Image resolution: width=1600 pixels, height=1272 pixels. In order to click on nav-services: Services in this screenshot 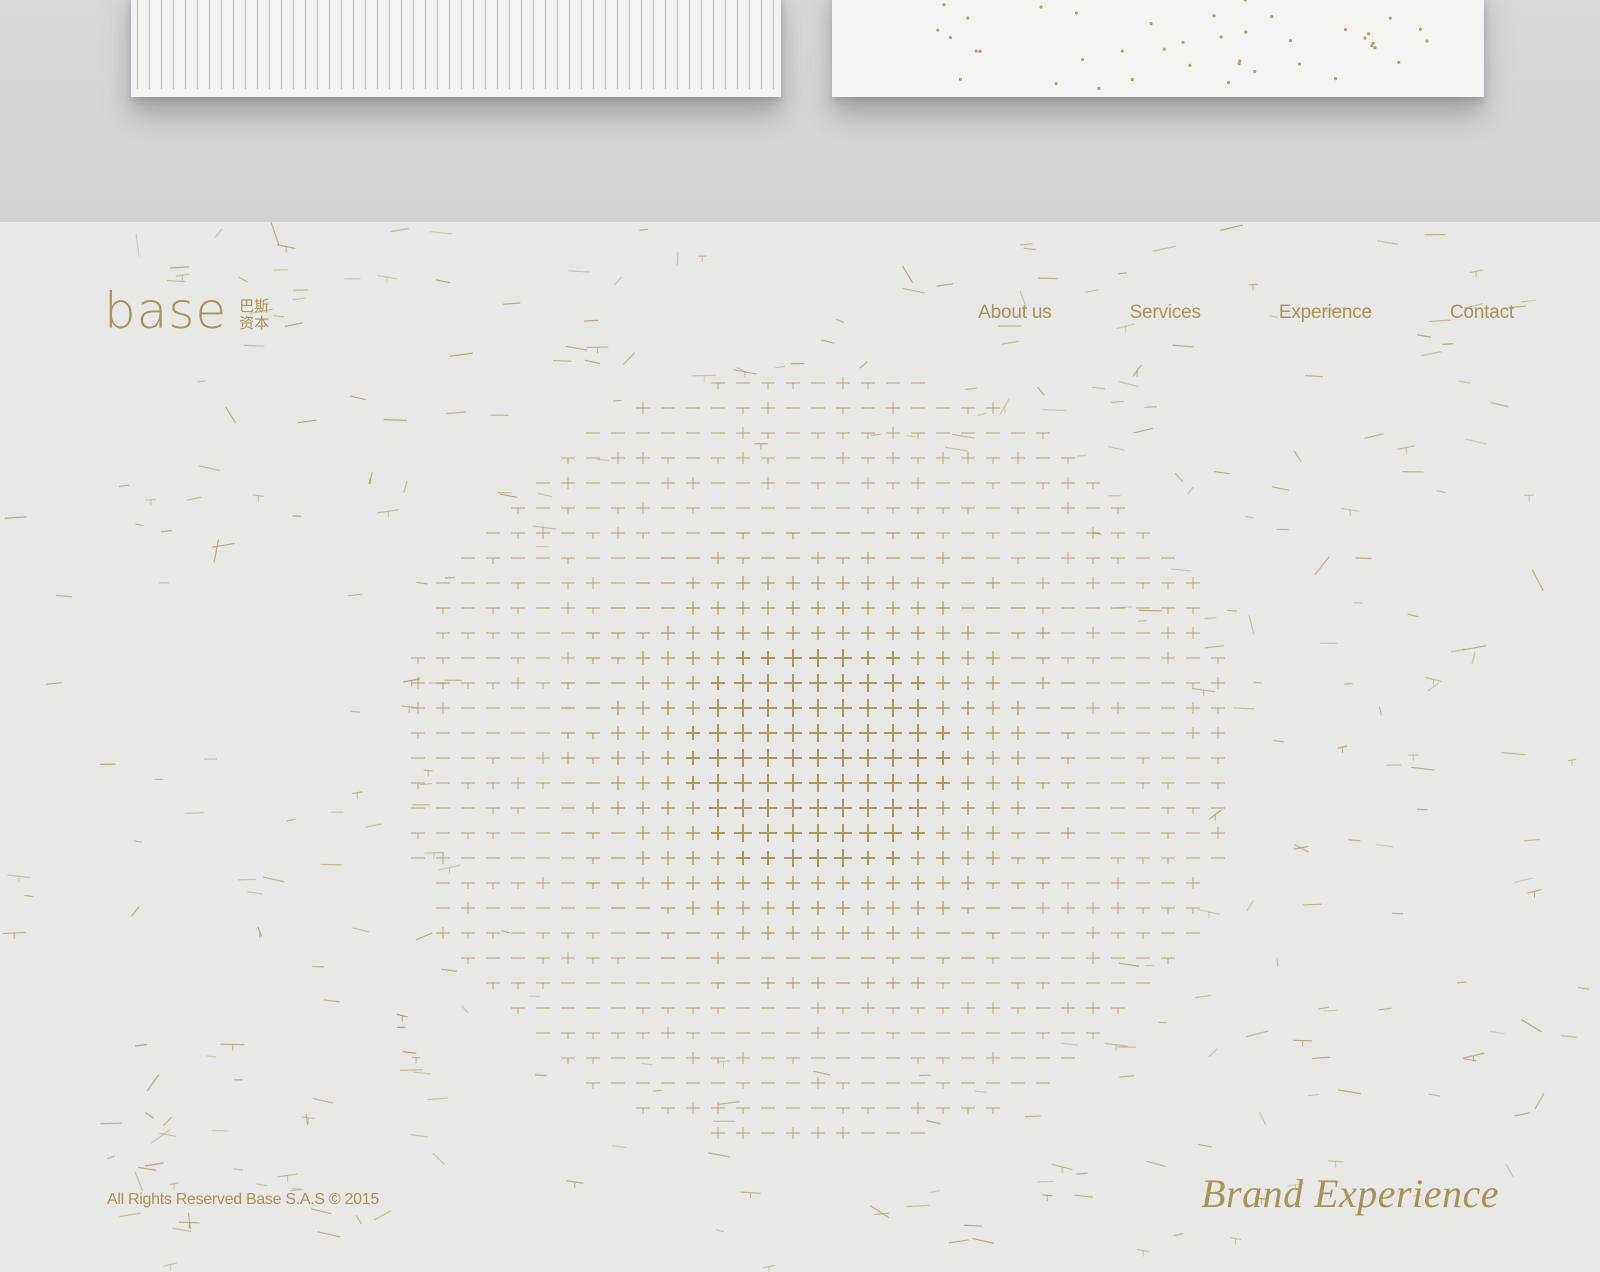, I will do `click(1165, 313)`.